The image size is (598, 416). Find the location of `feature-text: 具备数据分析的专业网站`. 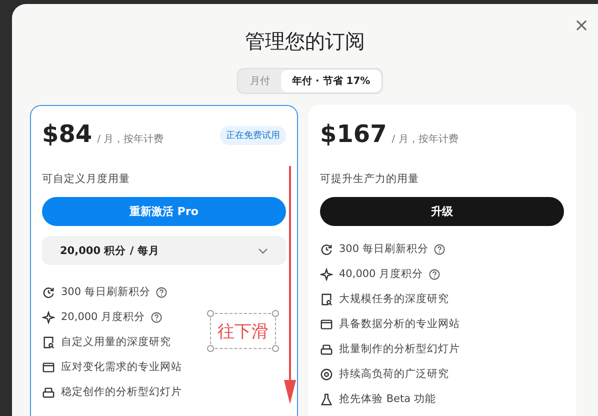

feature-text: 具备数据分析的专业网站 is located at coordinates (399, 324).